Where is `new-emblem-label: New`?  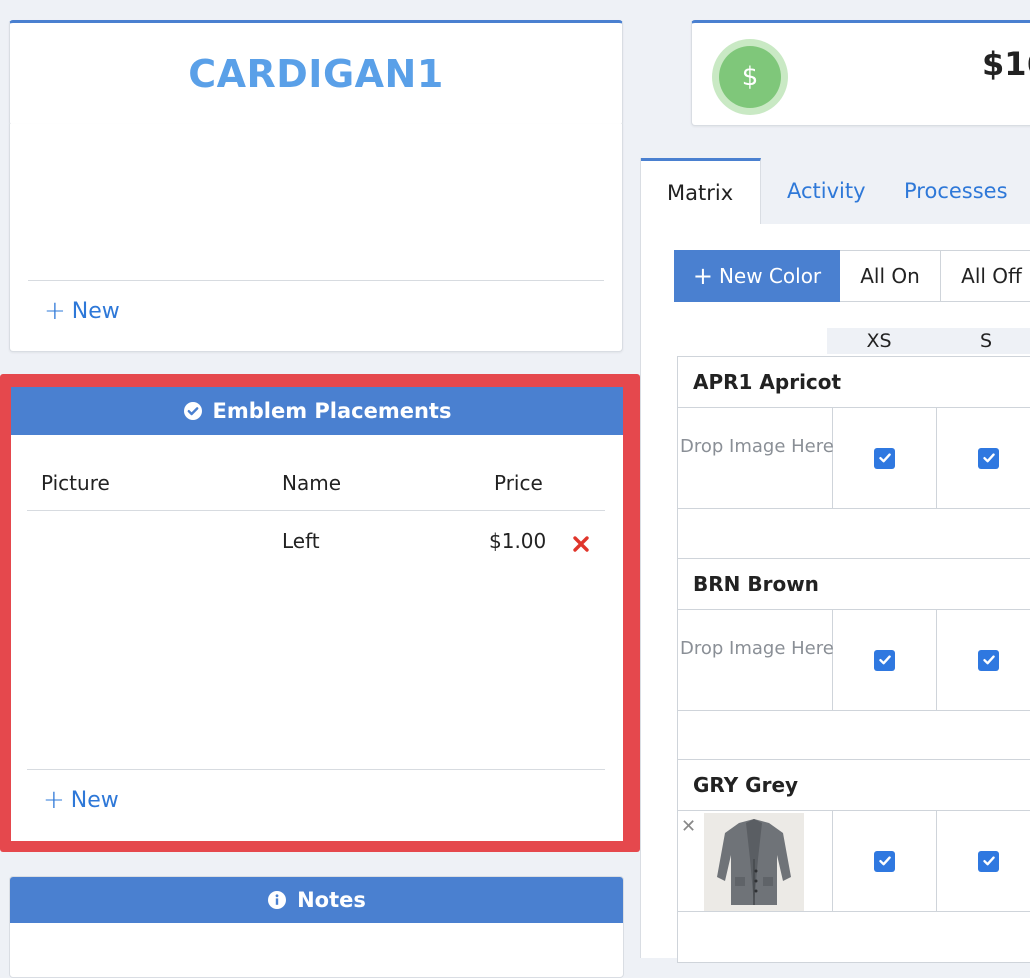 new-emblem-label: New is located at coordinates (94, 800).